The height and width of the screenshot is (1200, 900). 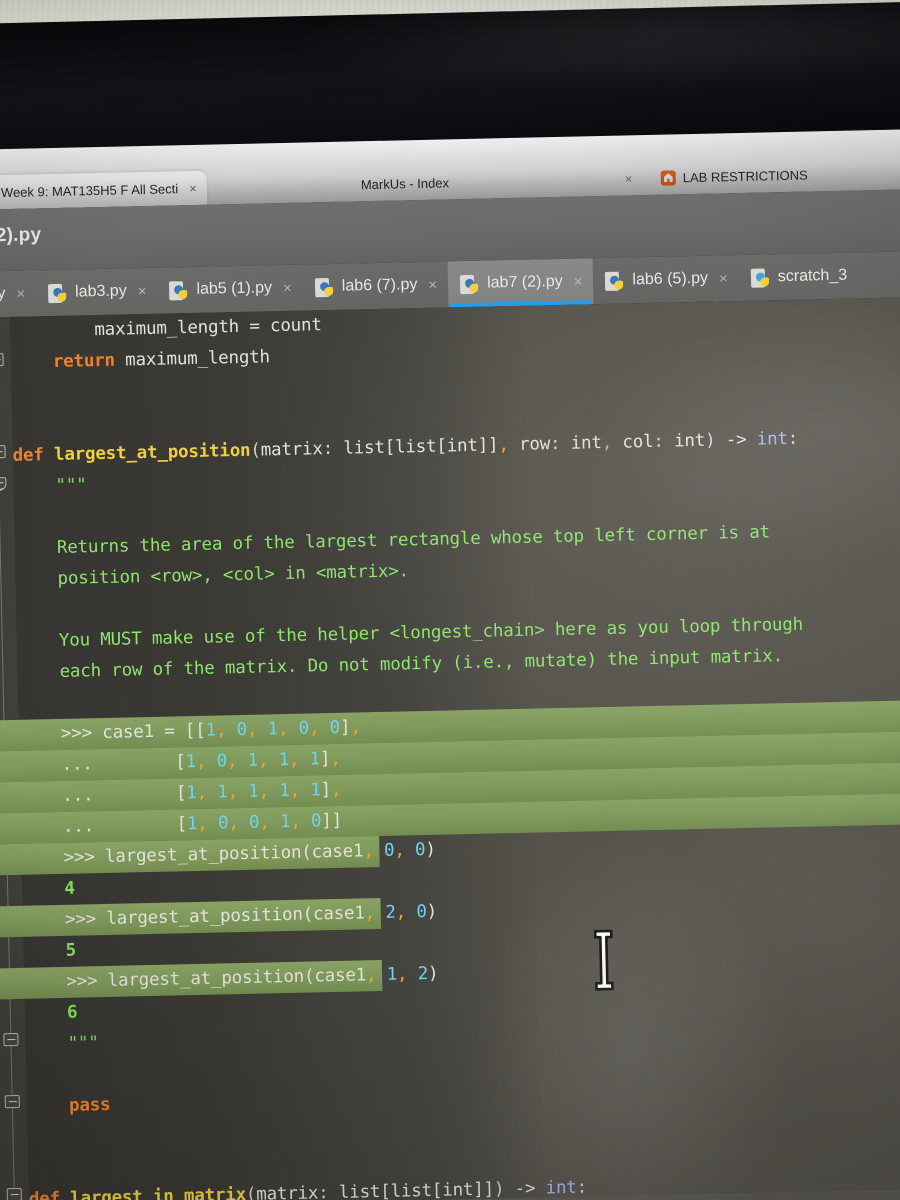 I want to click on code-token: largest_at_position, so click(x=152, y=453).